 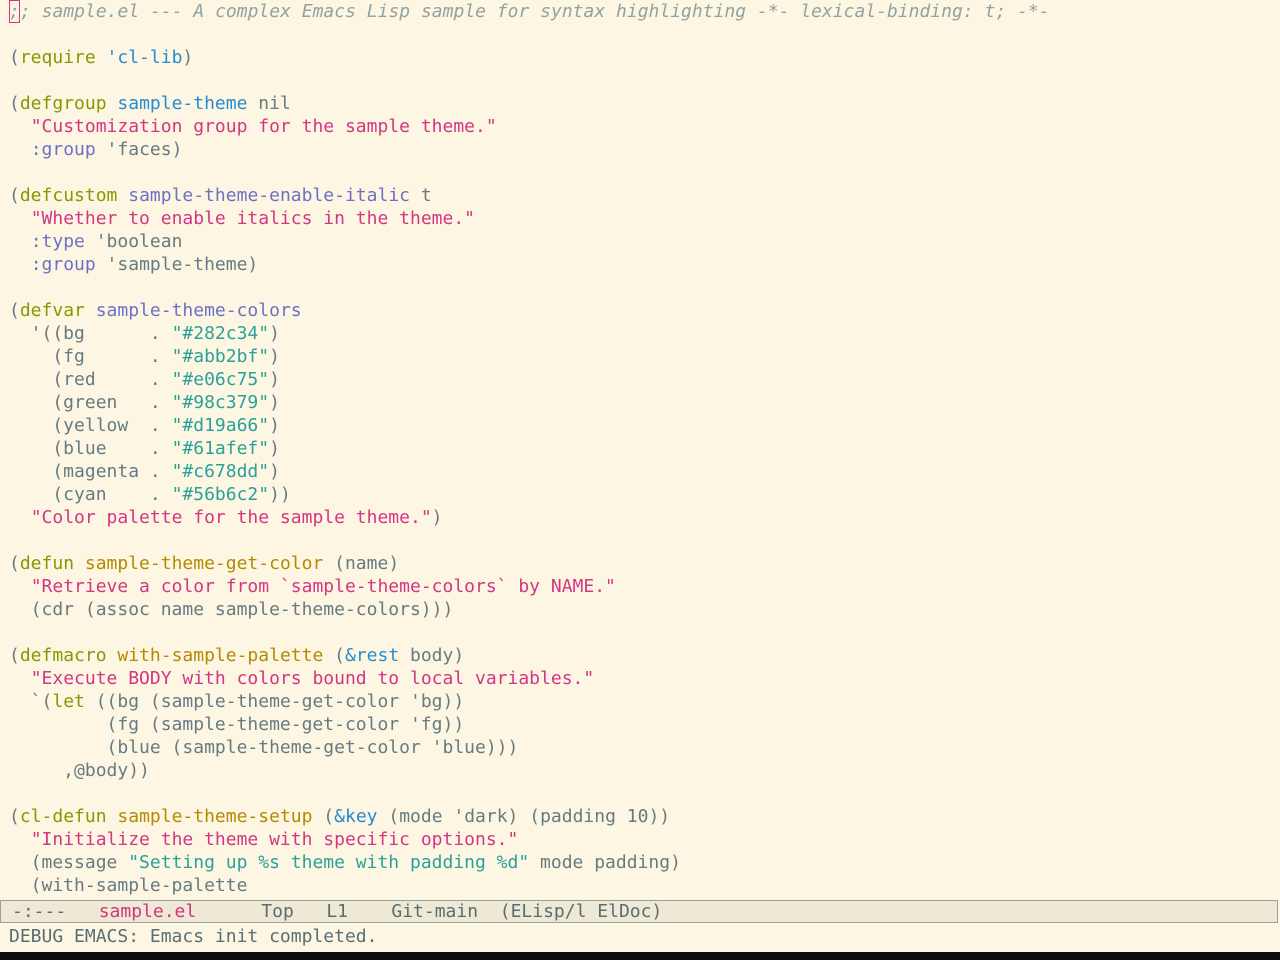 What do you see at coordinates (231, 517) in the screenshot?
I see `code-token: "Color palette for the sample theme."` at bounding box center [231, 517].